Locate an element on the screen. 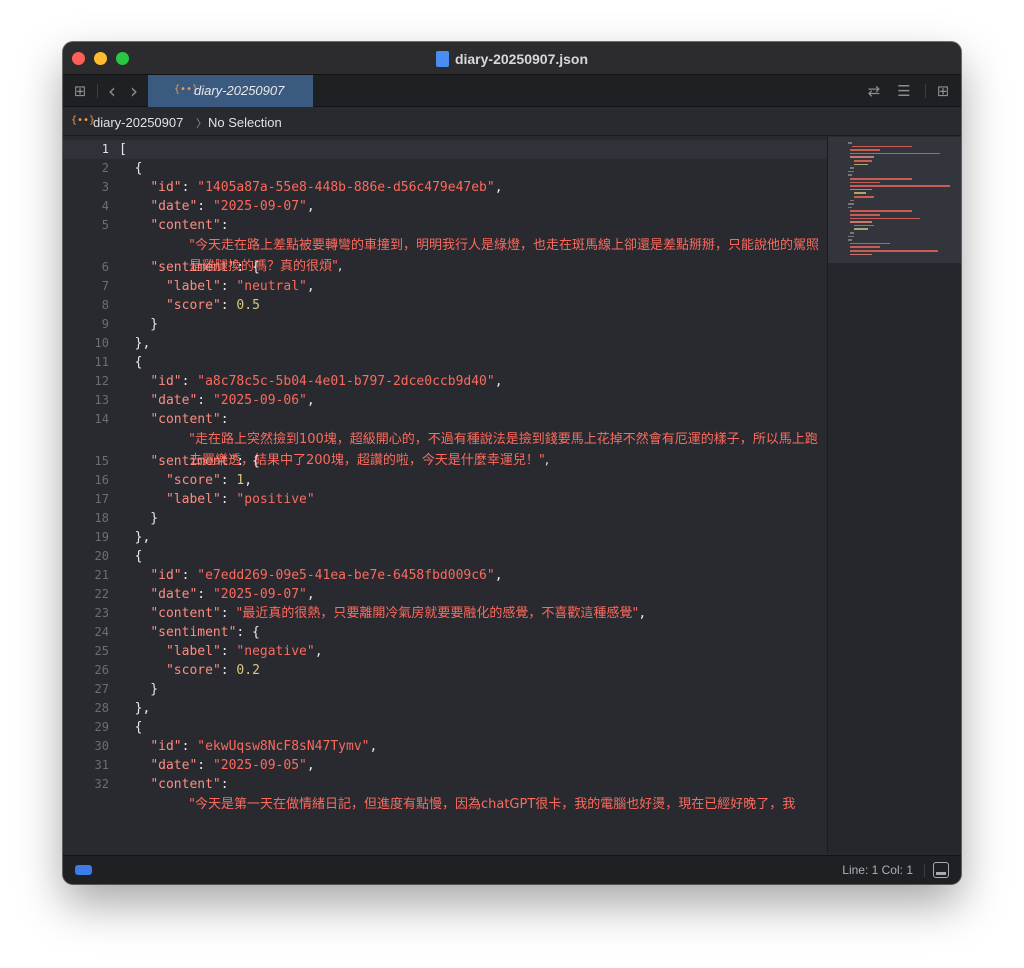  toggle-debug-area-icon is located at coordinates (941, 870).